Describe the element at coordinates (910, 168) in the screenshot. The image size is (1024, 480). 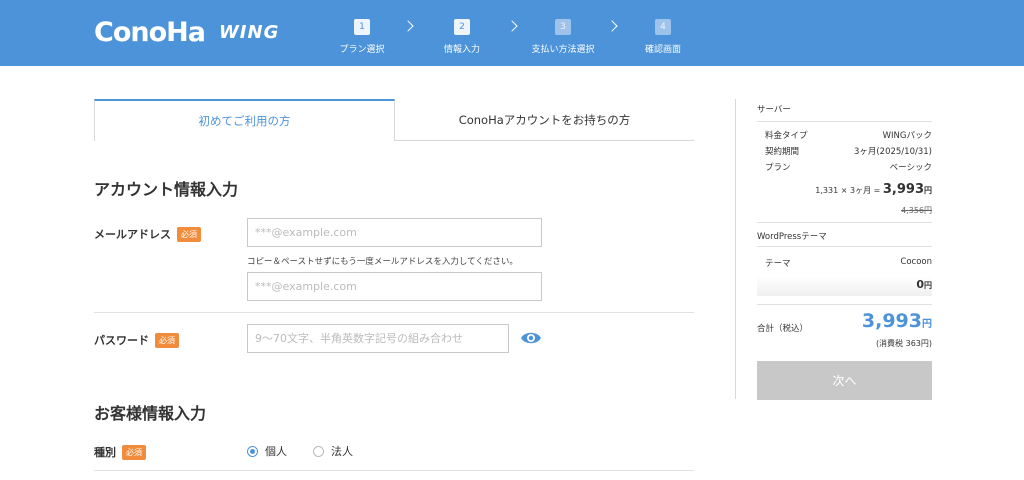
I see `summary-value: ベーシック` at that location.